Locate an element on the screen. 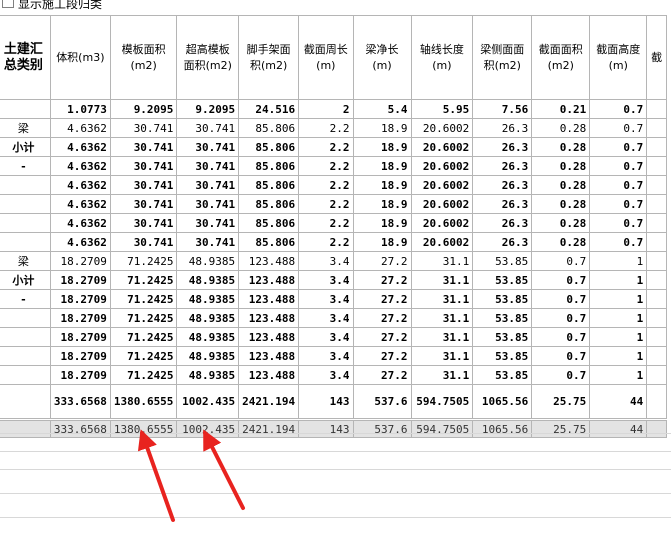  header-col-1: 体积(m3) is located at coordinates (80, 57).